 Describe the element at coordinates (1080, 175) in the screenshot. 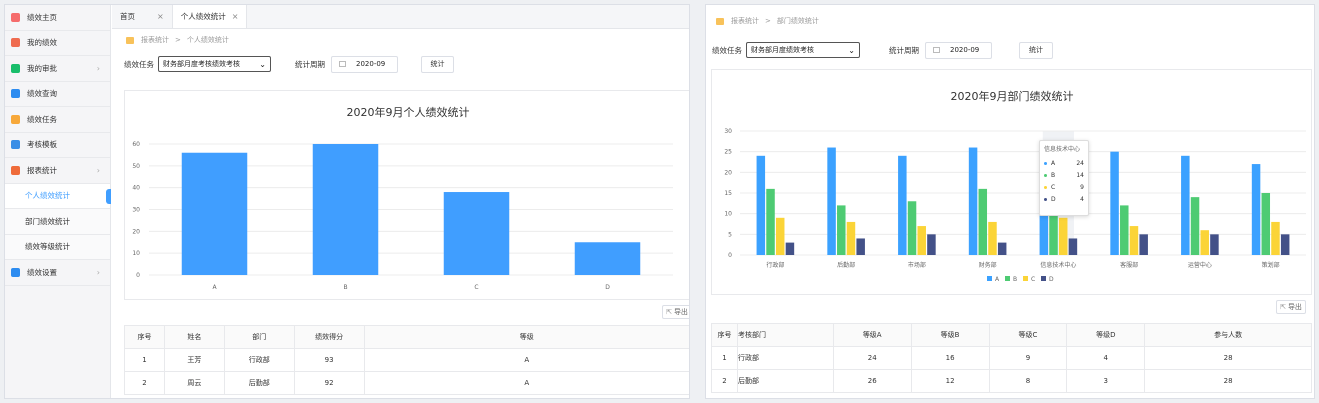

I see `tooltip-value: 14` at that location.